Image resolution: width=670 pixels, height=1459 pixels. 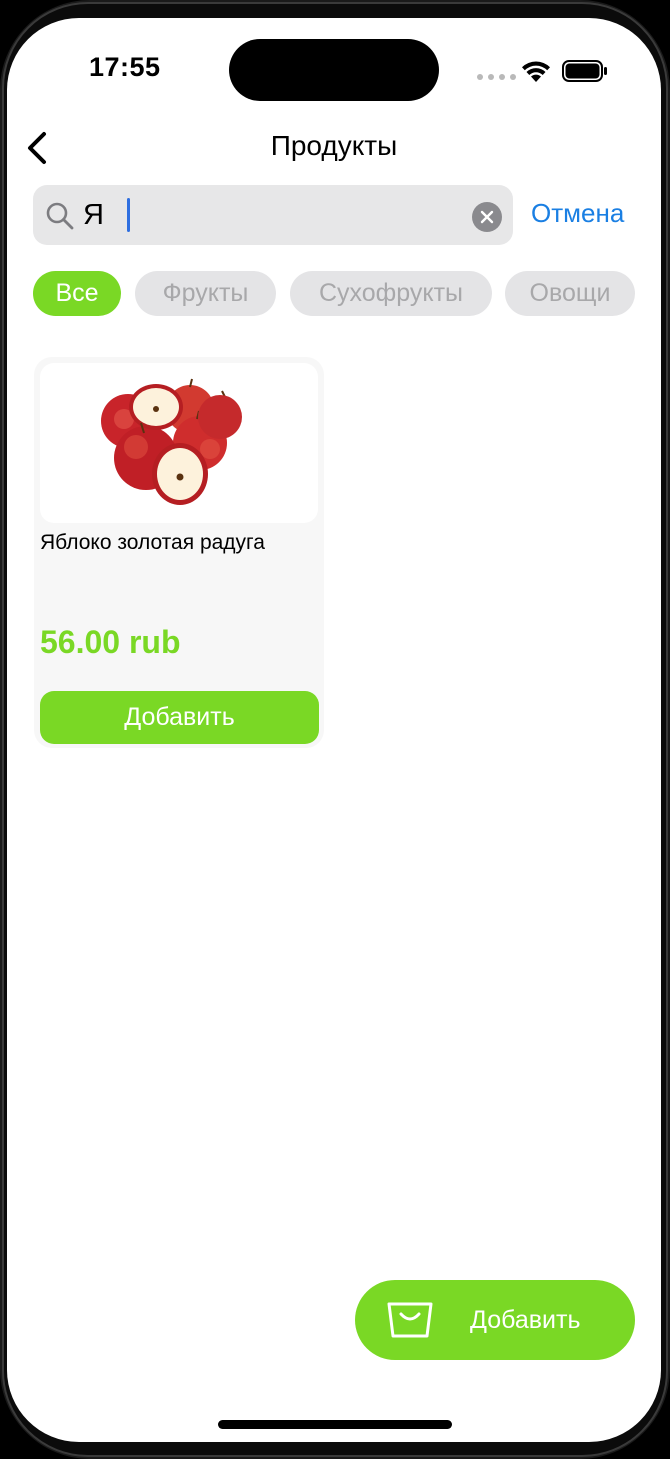 I want to click on cellular-signal-icon, so click(x=496, y=77).